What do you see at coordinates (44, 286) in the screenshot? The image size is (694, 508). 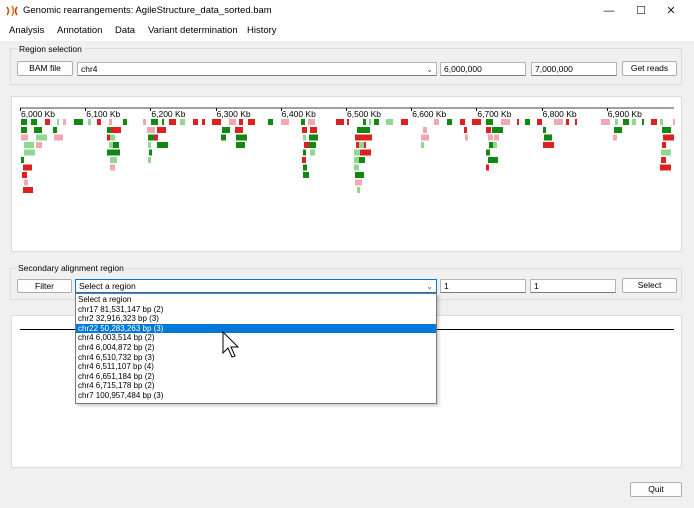 I see `filter-button: Filter` at bounding box center [44, 286].